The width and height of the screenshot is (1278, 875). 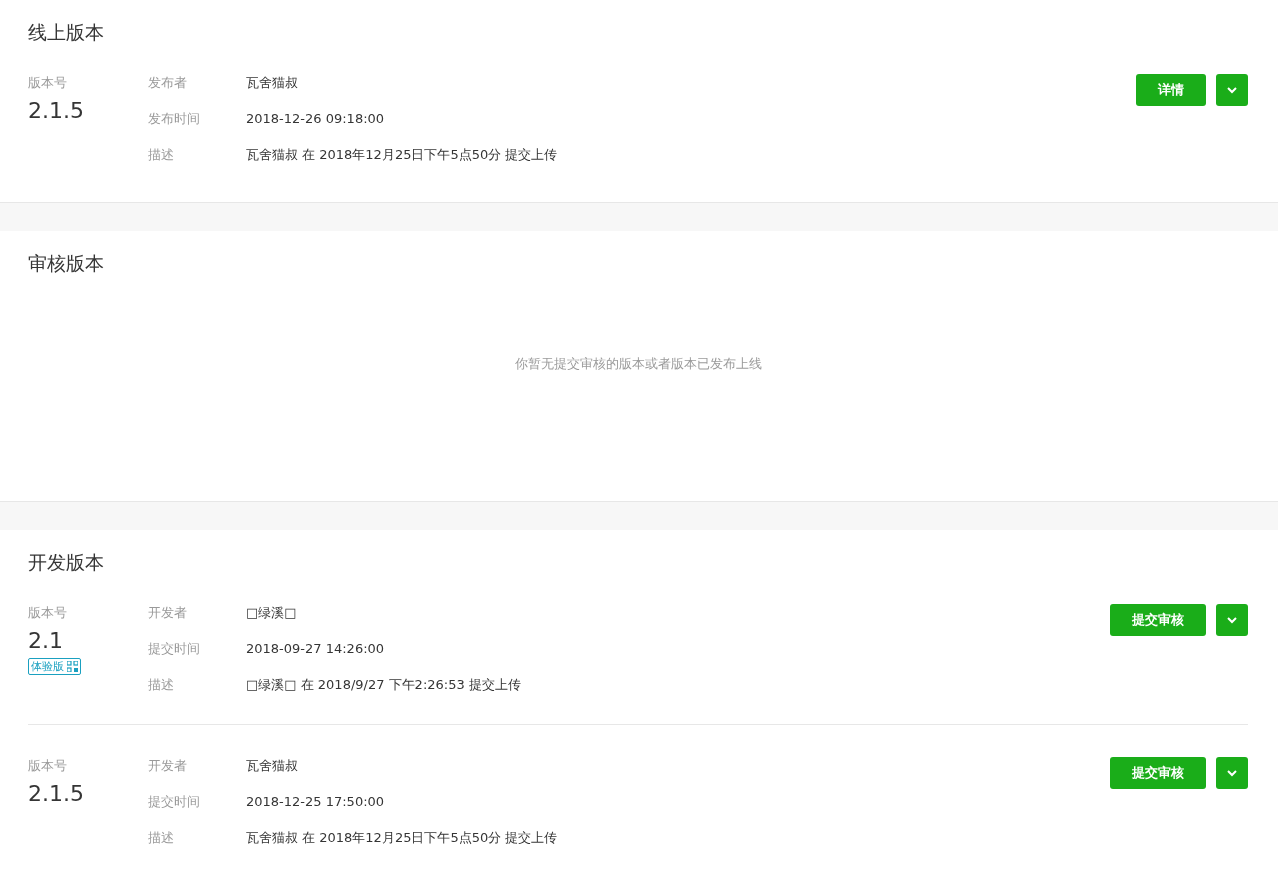 I want to click on field-value: 2018-12-26 09:18:00, so click(x=315, y=119).